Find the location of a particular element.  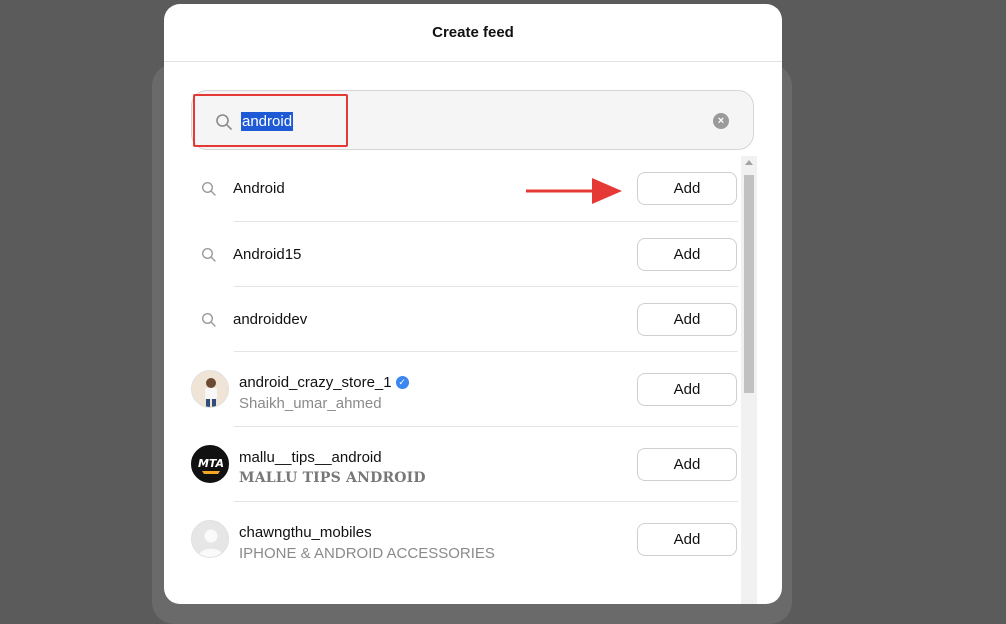

account-display-name: IPHONE & ANDROID ACCESSORIES is located at coordinates (367, 553).